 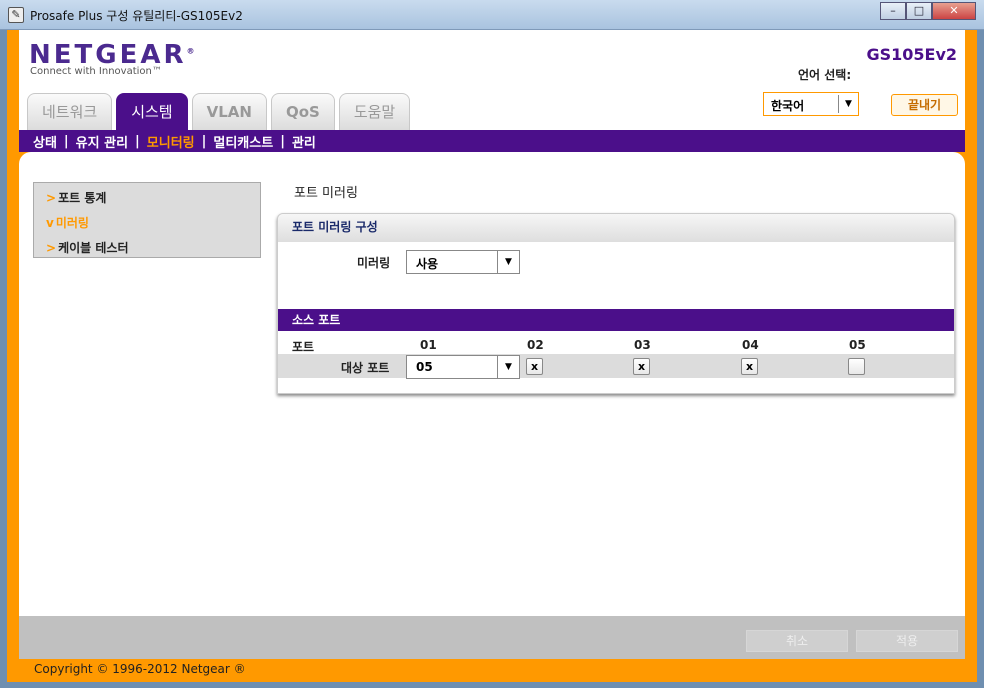 What do you see at coordinates (365, 368) in the screenshot?
I see `dest-port-label: 대상 포트` at bounding box center [365, 368].